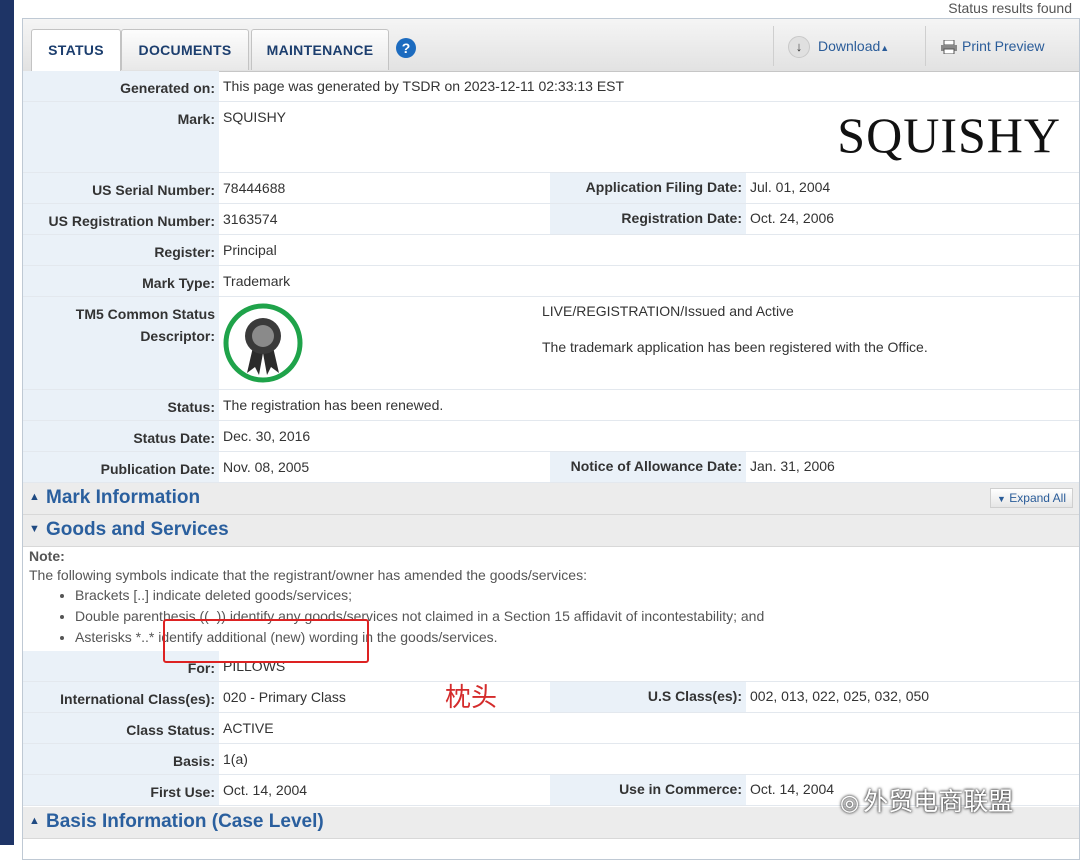 The image size is (1080, 860). I want to click on watermark: ◎ 外贸电商联盟, so click(926, 800).